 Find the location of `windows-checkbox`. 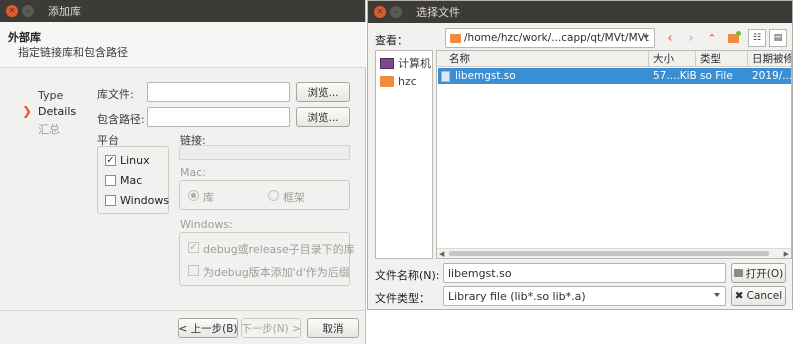

windows-checkbox is located at coordinates (110, 200).